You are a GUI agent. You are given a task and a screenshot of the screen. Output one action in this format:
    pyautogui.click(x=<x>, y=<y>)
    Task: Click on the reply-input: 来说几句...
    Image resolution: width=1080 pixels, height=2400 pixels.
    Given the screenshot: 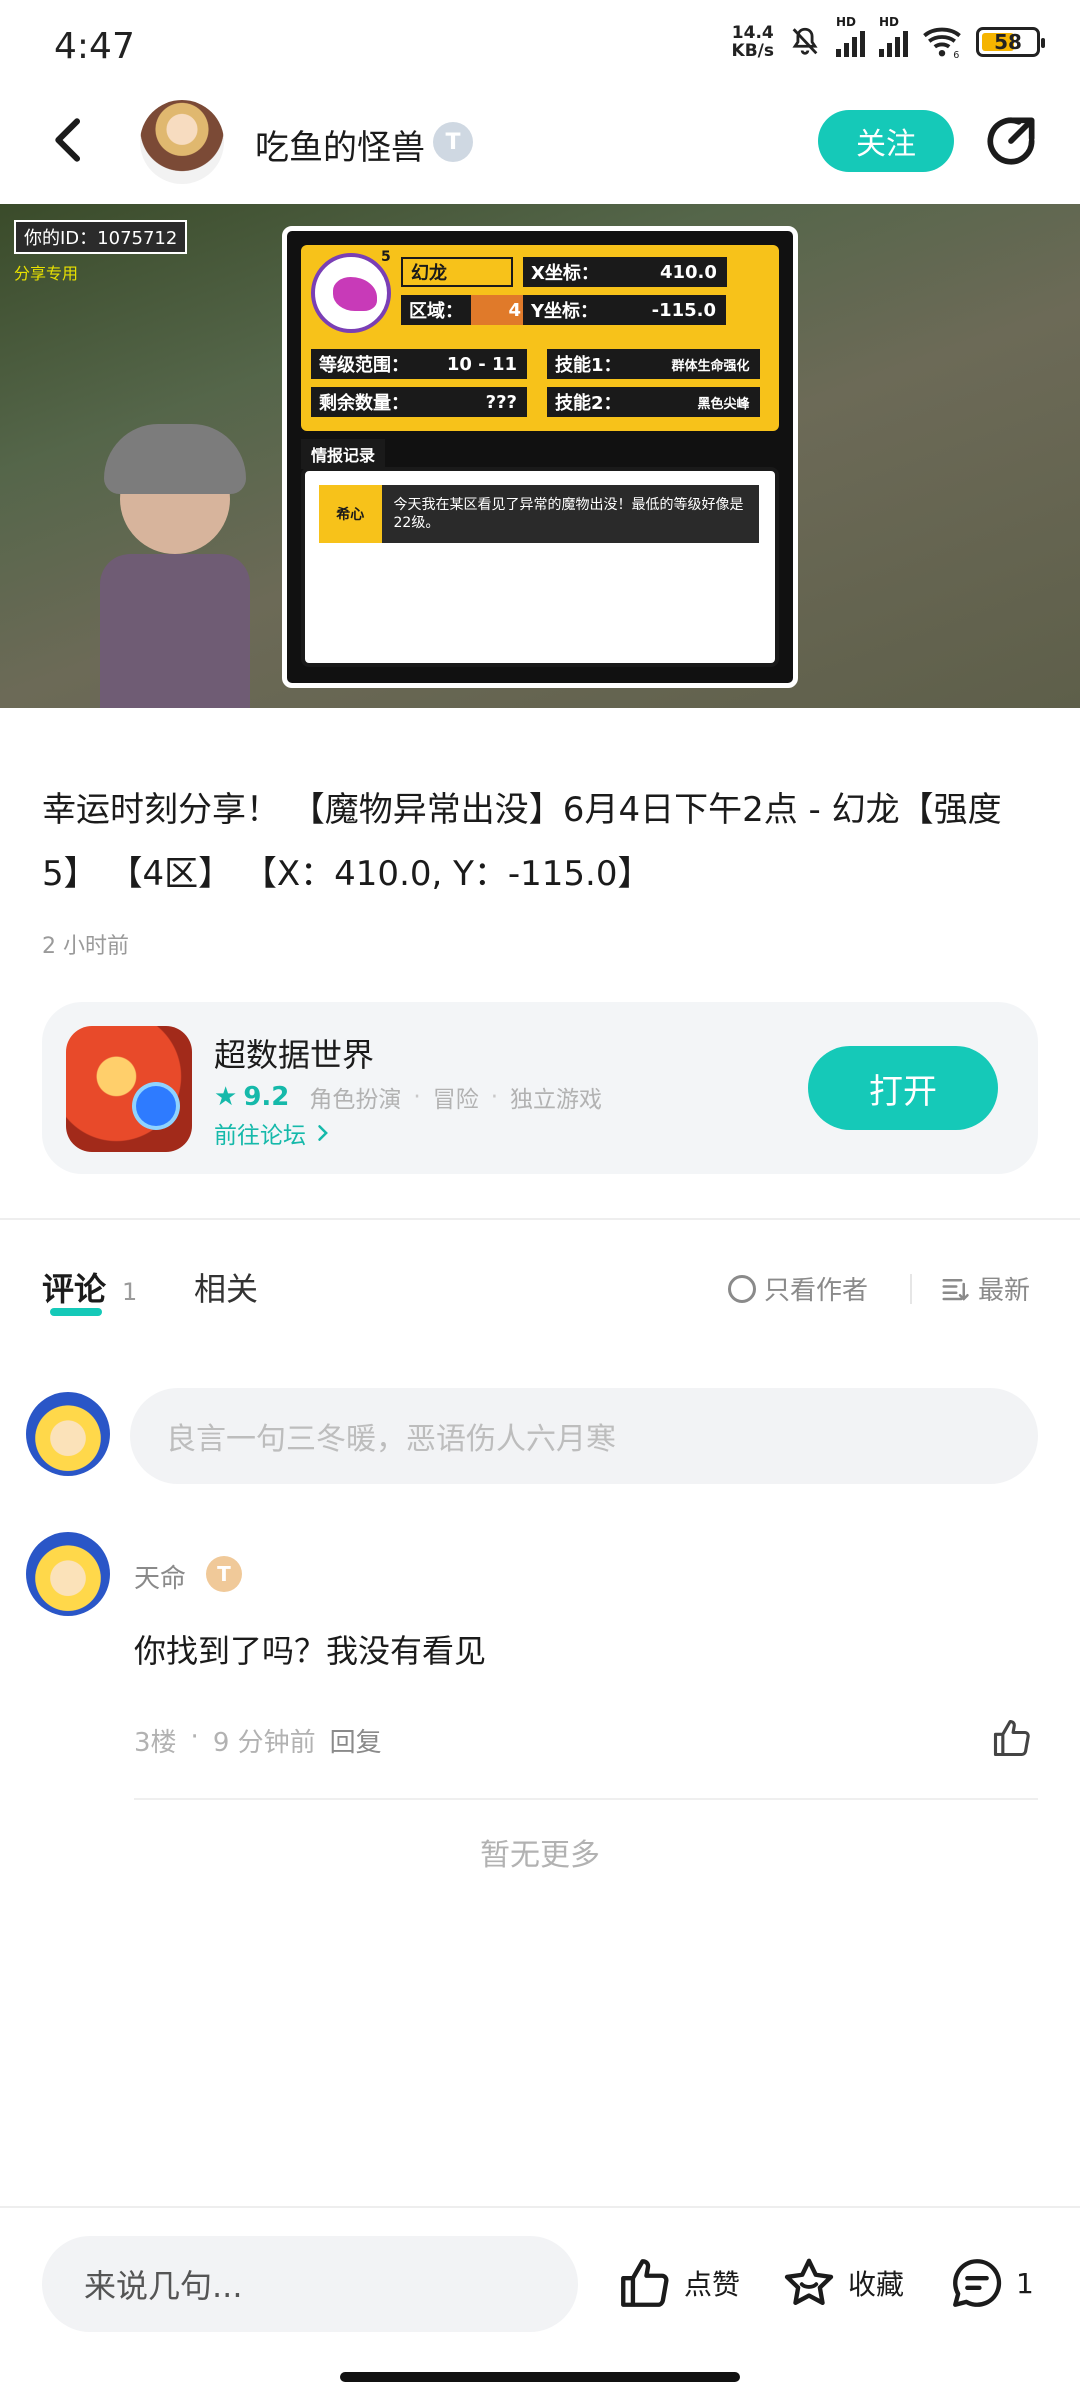 What is the action you would take?
    pyautogui.click(x=310, y=2284)
    